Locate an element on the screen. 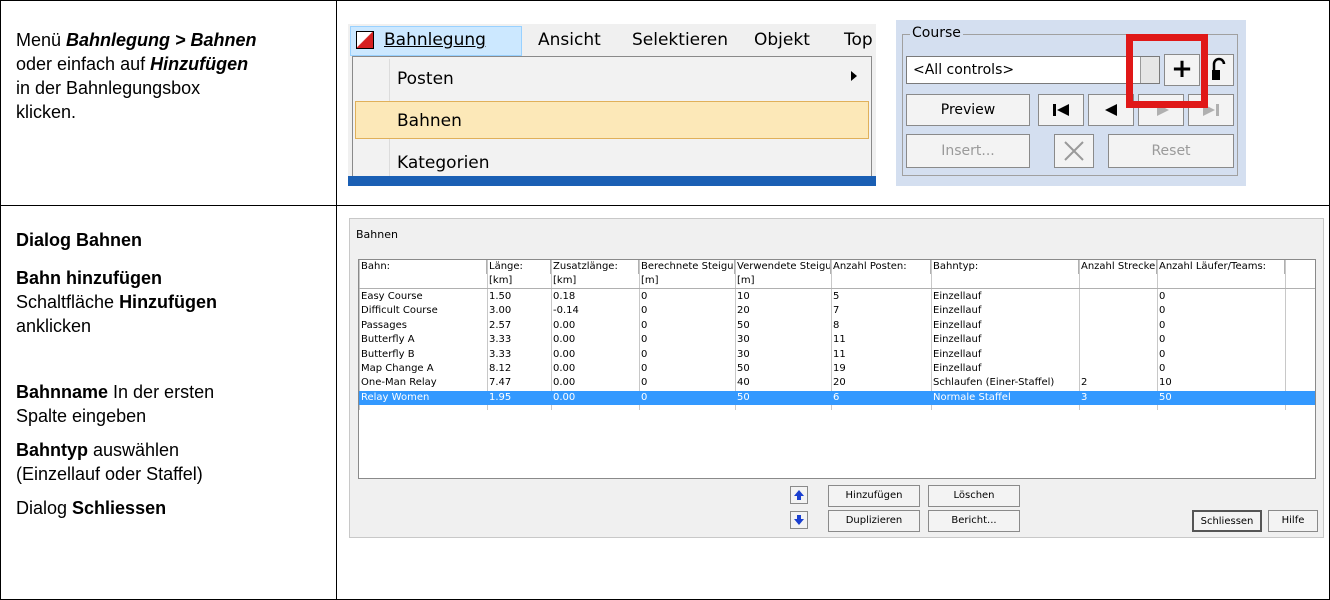 This screenshot has height=600, width=1330. table-cell: 10 is located at coordinates (783, 297).